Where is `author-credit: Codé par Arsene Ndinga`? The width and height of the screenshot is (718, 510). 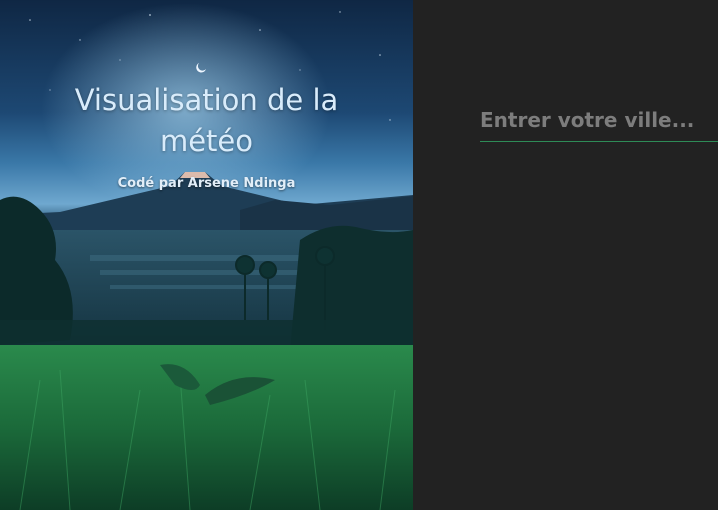 author-credit: Codé par Arsene Ndinga is located at coordinates (206, 183).